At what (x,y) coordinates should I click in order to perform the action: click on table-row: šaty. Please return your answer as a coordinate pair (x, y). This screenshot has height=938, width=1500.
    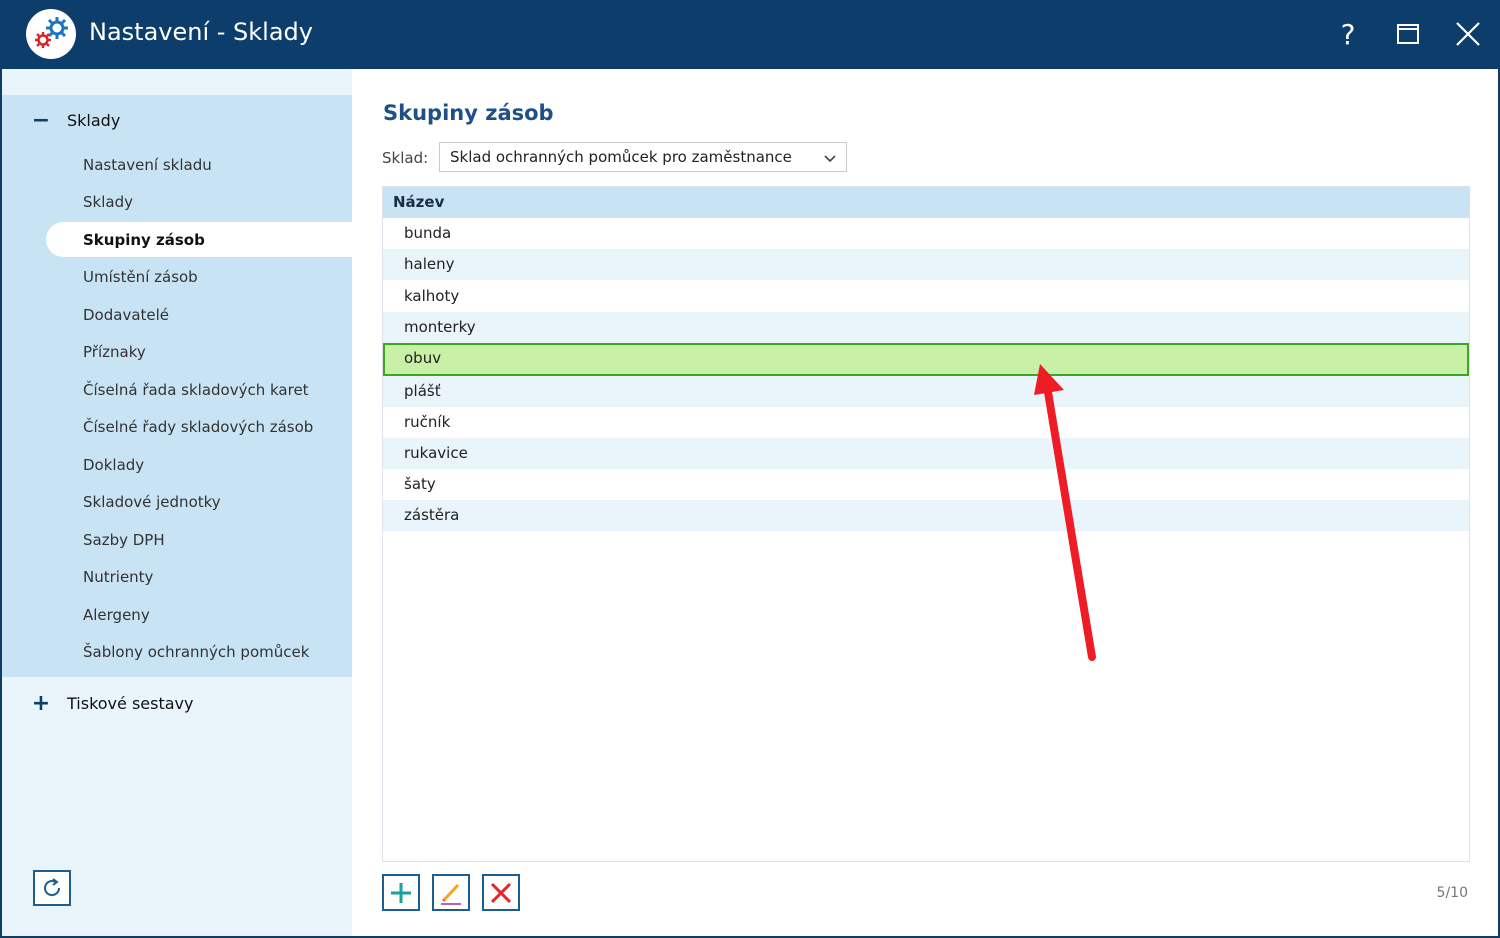
    Looking at the image, I should click on (926, 484).